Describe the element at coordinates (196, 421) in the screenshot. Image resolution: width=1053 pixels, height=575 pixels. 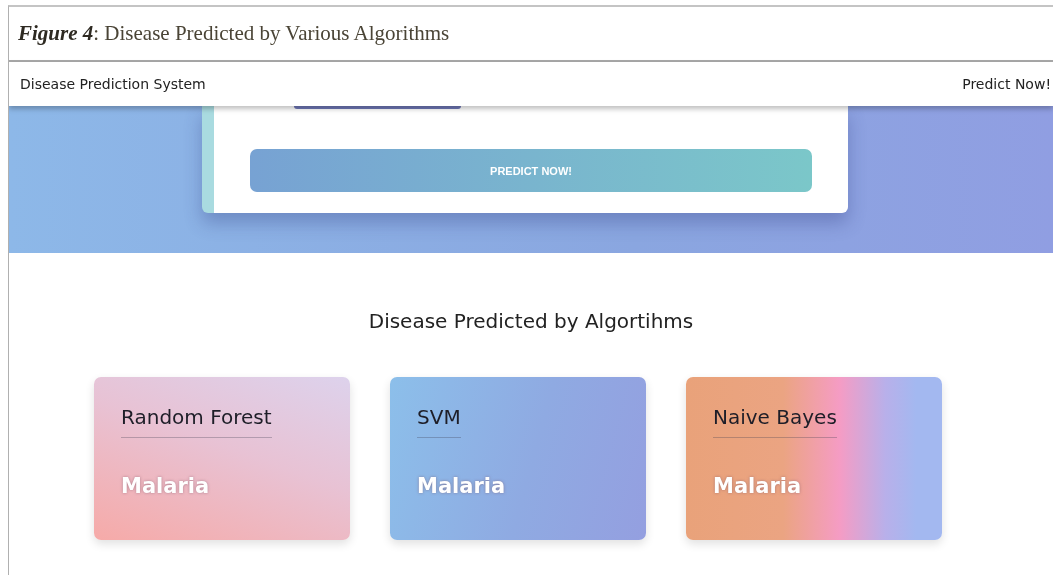
I see `algorithm-name: Random Forest` at that location.